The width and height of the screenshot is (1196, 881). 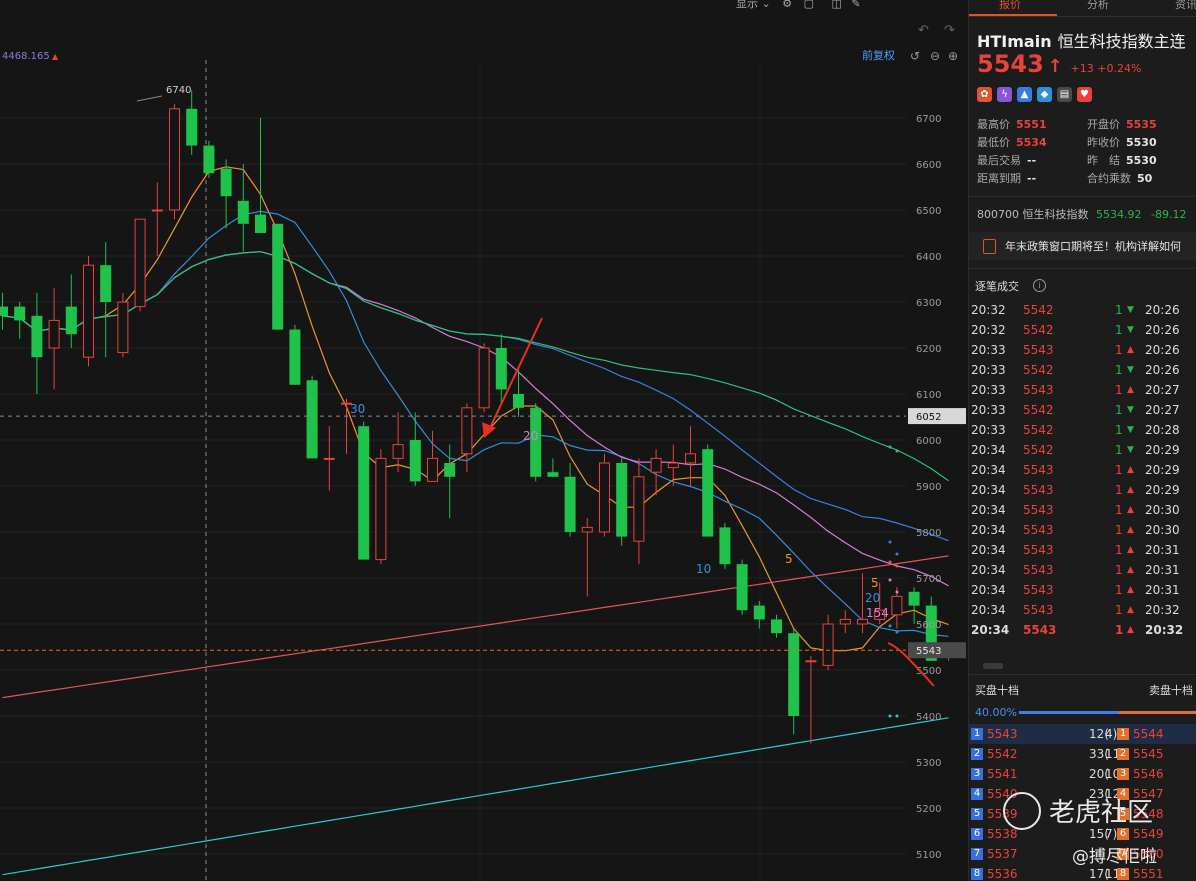 What do you see at coordinates (977, 814) in the screenshot?
I see `bid-level: 5` at bounding box center [977, 814].